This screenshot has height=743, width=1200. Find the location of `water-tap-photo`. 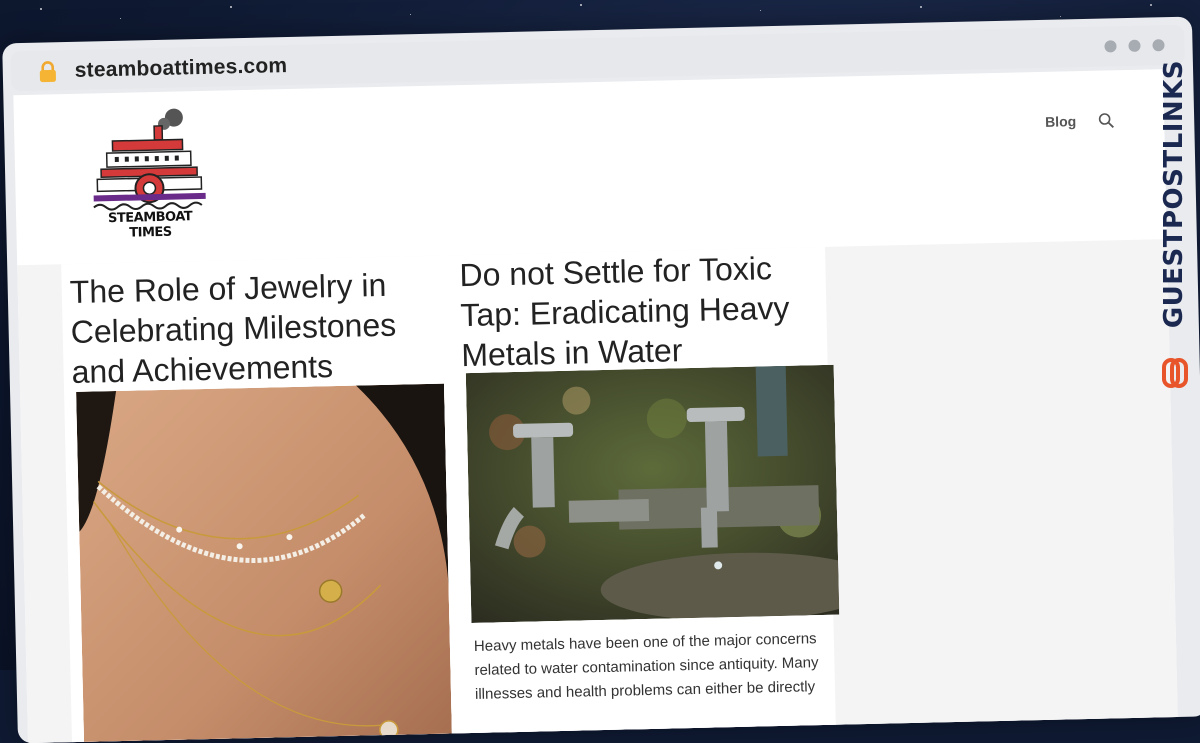

water-tap-photo is located at coordinates (652, 494).